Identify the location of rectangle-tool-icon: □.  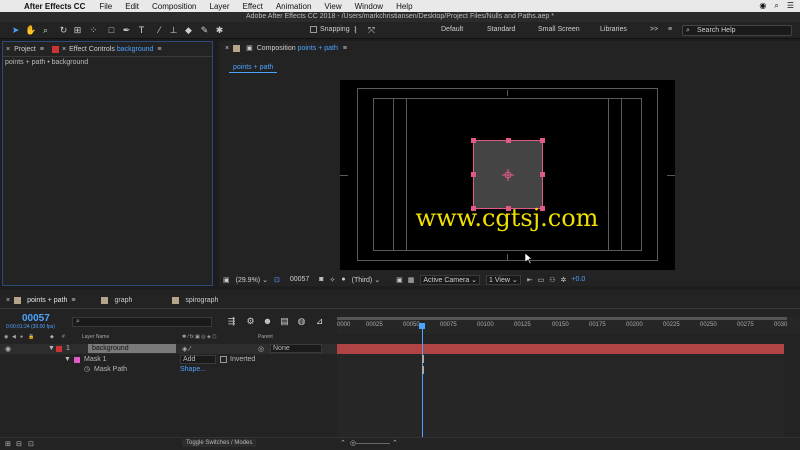
(111, 30).